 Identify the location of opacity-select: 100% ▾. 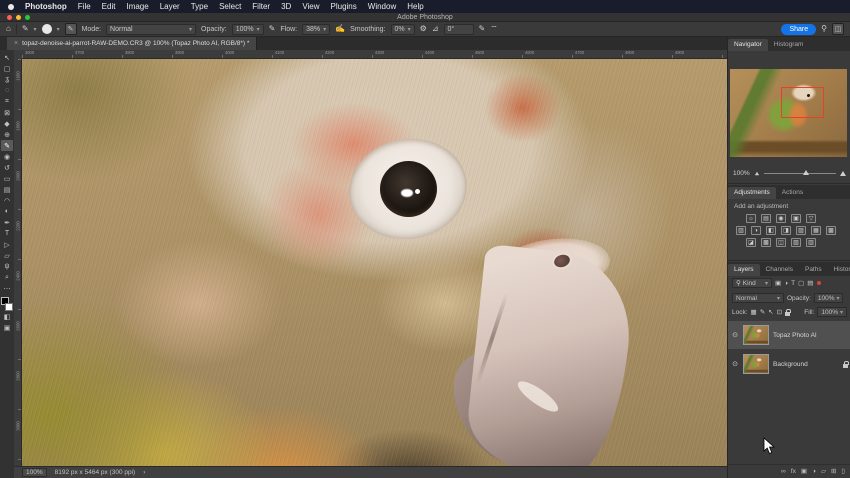
(247, 29).